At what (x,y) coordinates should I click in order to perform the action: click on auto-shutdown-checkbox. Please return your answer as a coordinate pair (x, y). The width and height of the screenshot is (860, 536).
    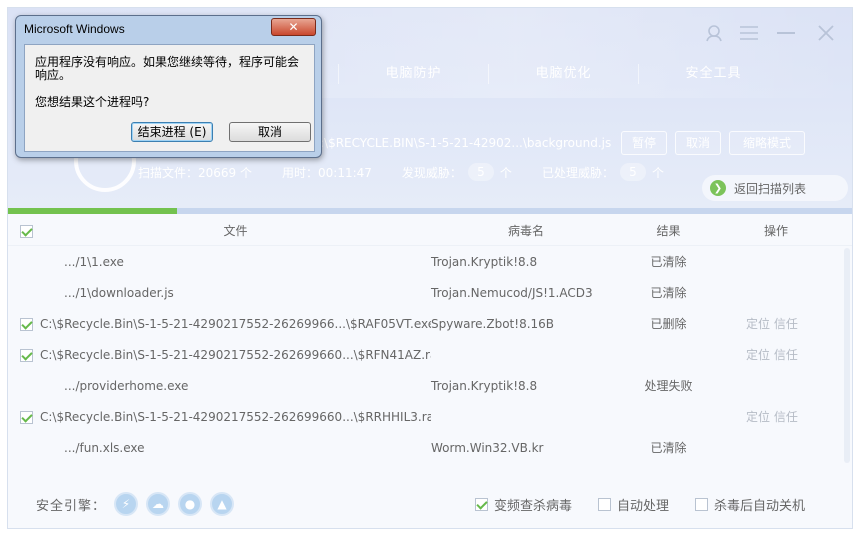
    Looking at the image, I should click on (702, 504).